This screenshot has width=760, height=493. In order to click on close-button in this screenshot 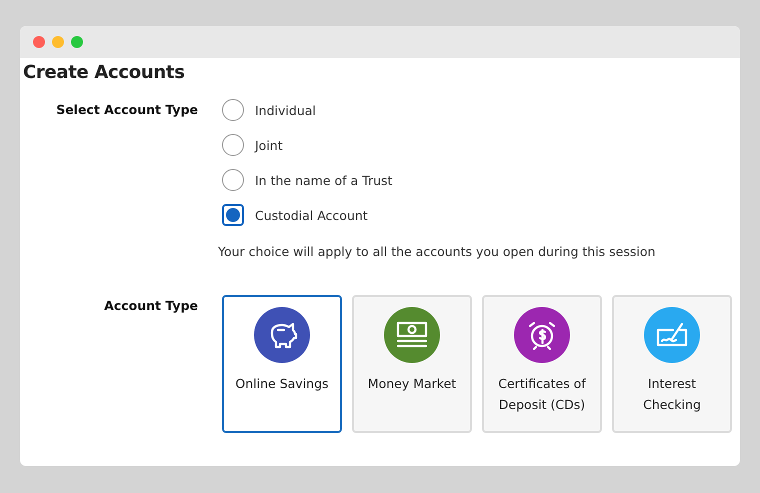, I will do `click(39, 42)`.